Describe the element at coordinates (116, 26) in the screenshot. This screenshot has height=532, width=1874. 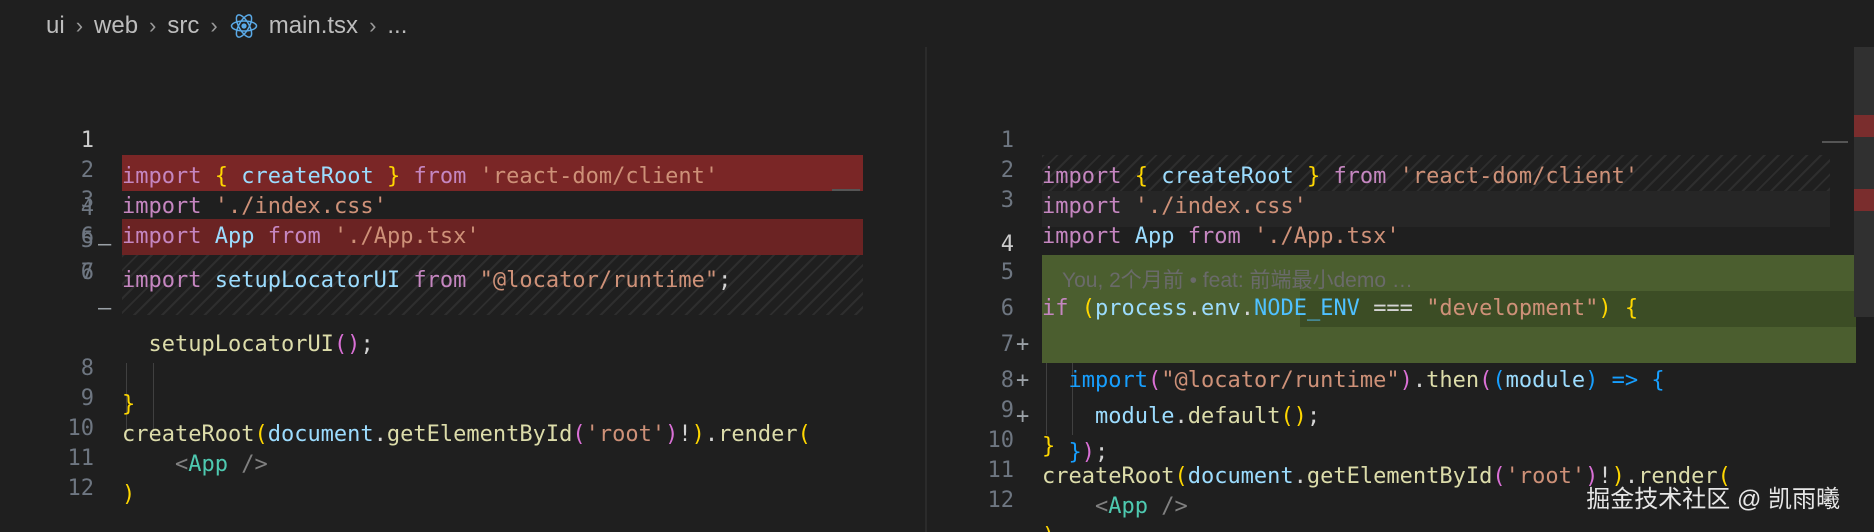
I see `breadcrumb-item-web: web` at that location.